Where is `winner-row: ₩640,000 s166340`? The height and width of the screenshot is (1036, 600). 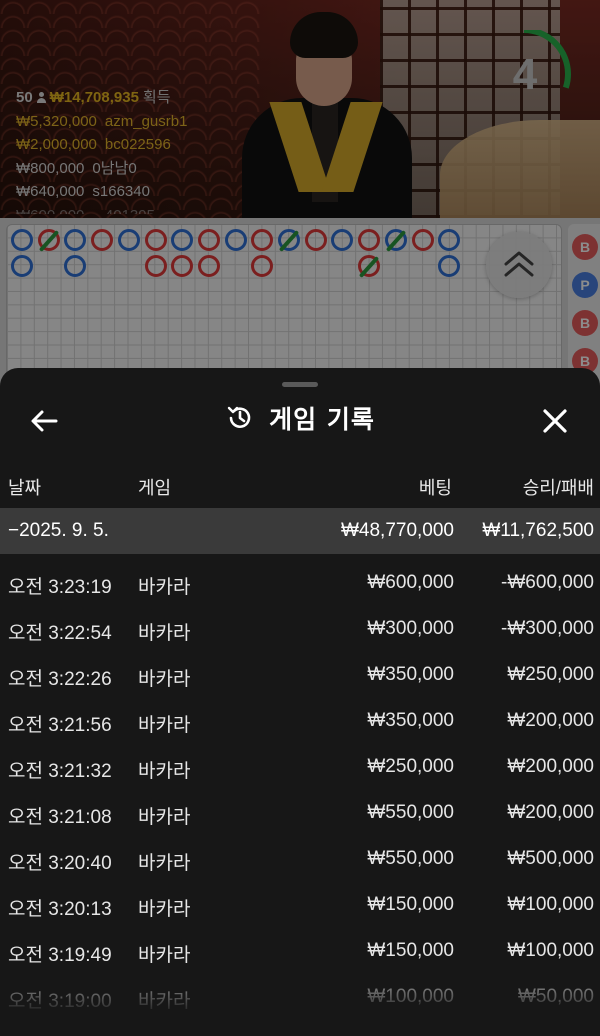 winner-row: ₩640,000 s166340 is located at coordinates (101, 192).